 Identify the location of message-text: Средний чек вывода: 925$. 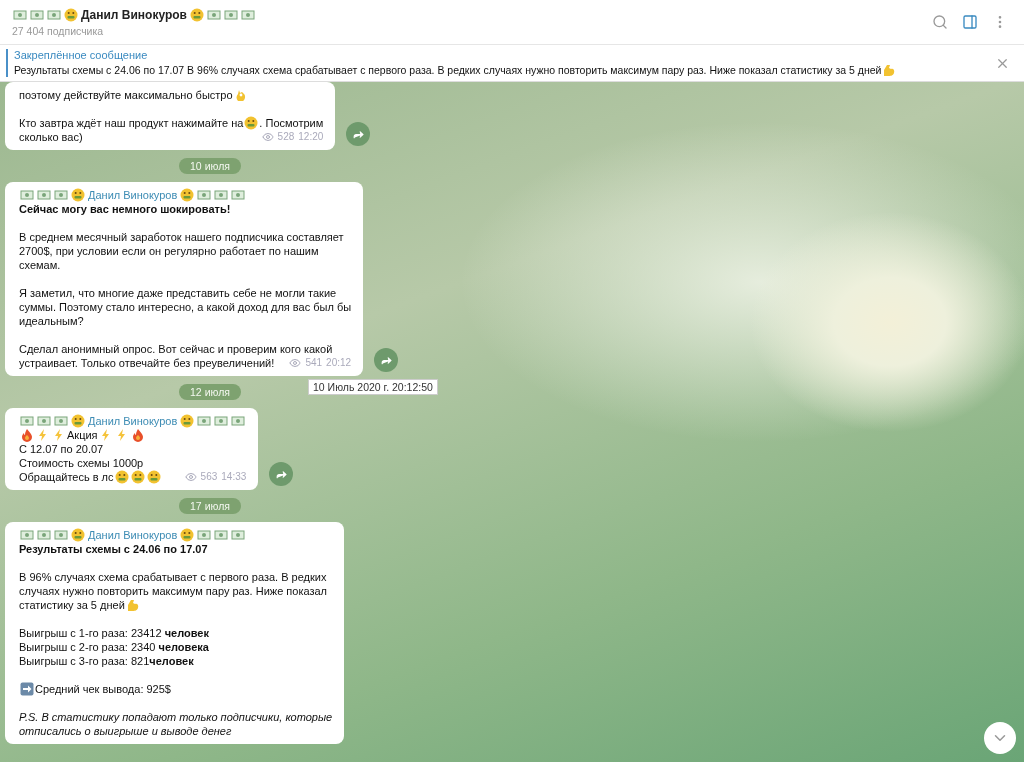
(103, 689).